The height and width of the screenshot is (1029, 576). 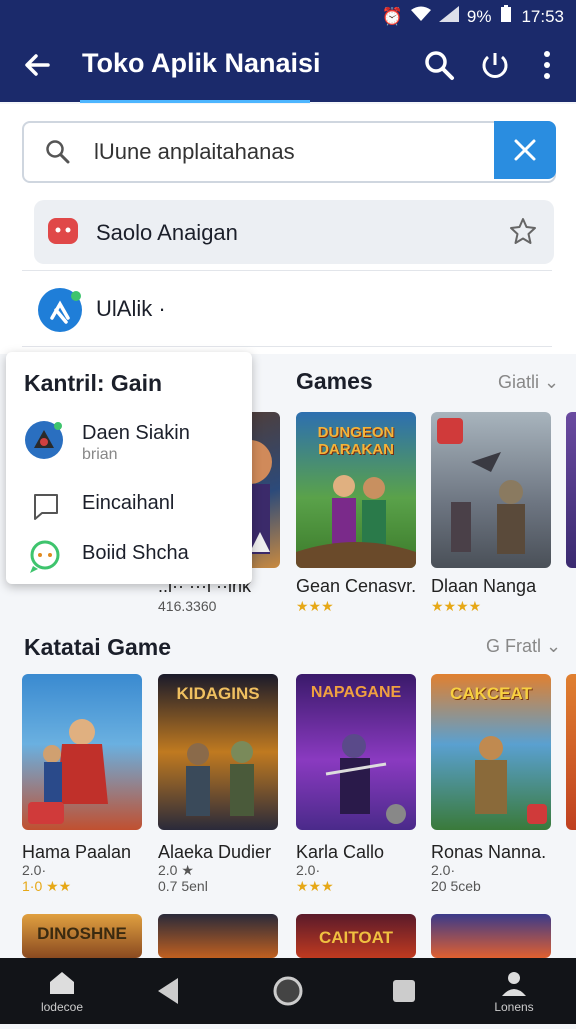 What do you see at coordinates (44, 556) in the screenshot?
I see `chat-icon` at bounding box center [44, 556].